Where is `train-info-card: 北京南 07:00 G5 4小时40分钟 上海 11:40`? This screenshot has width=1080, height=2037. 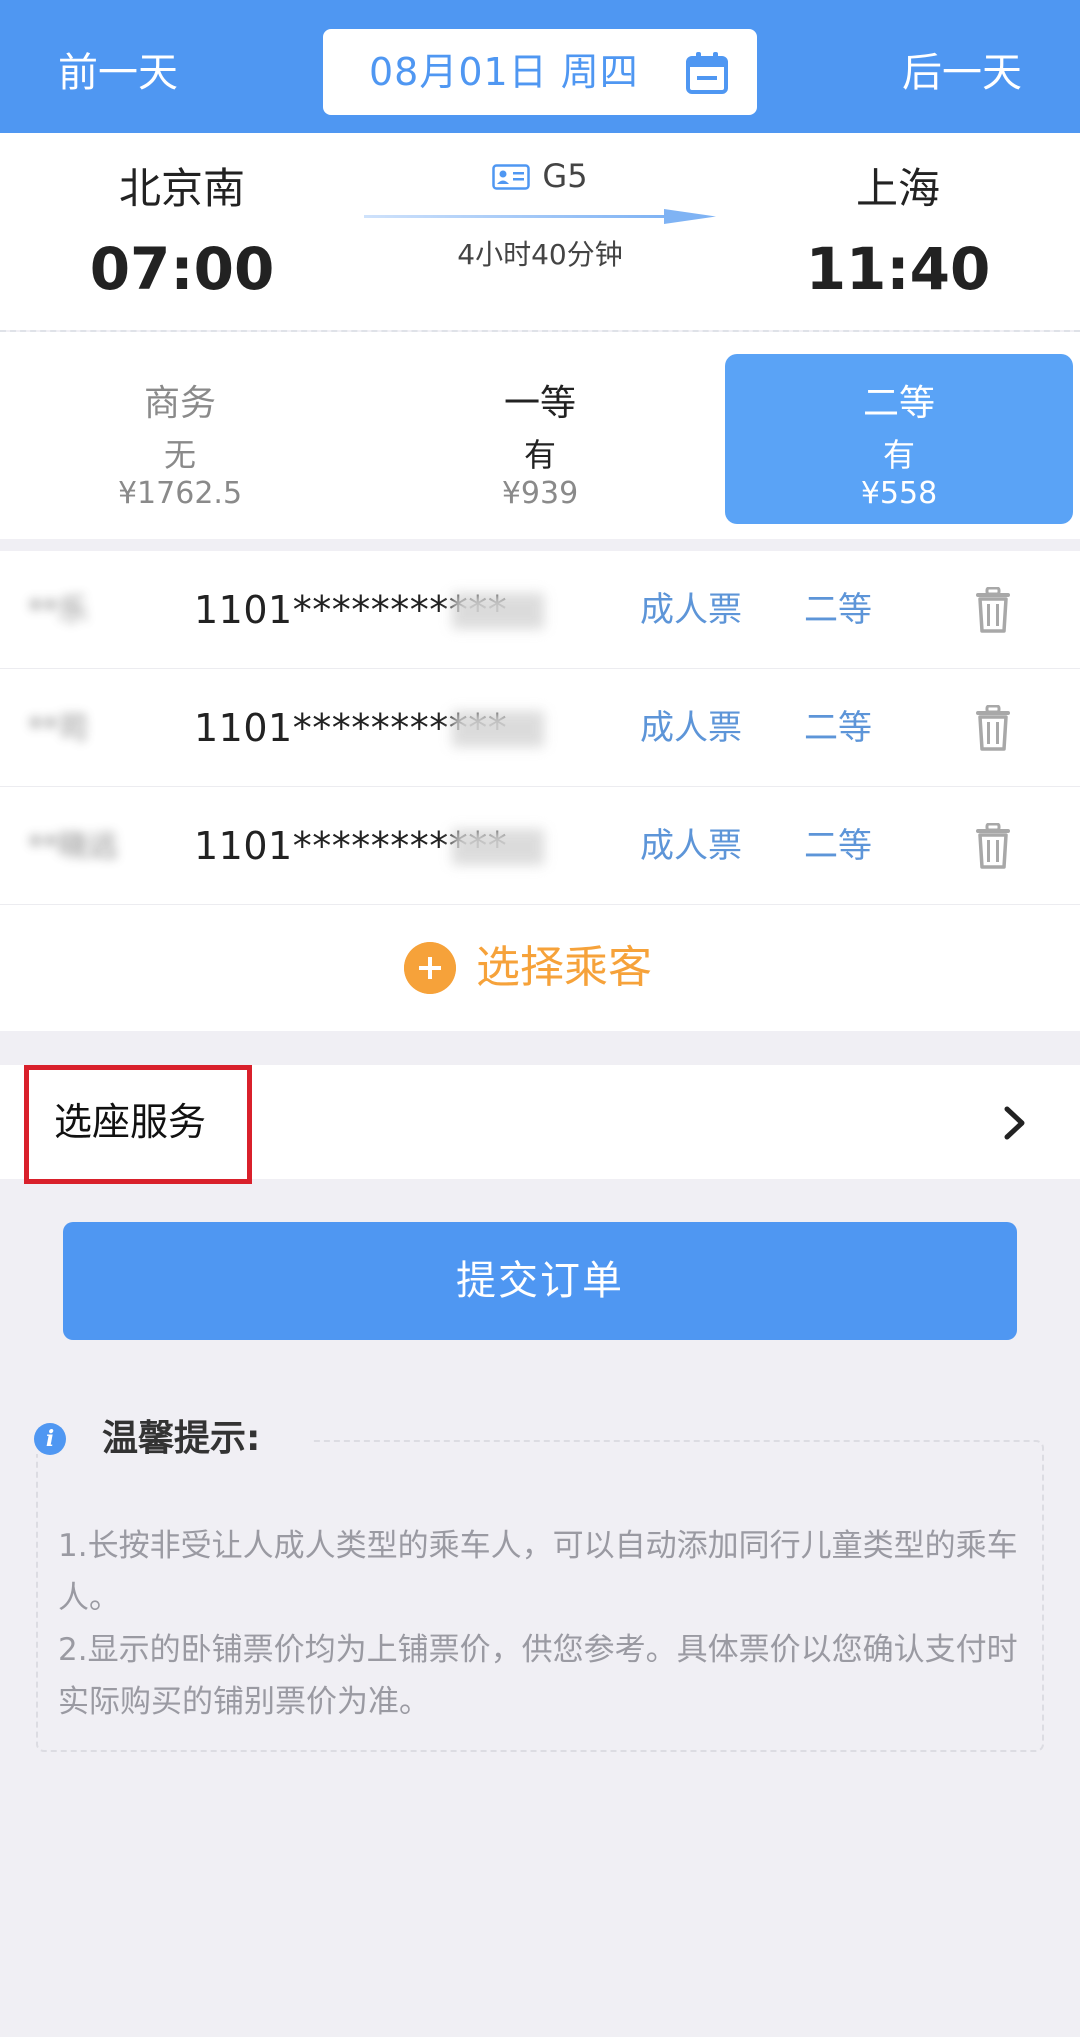
train-info-card: 北京南 07:00 G5 4小时40分钟 上海 11:40 is located at coordinates (540, 231).